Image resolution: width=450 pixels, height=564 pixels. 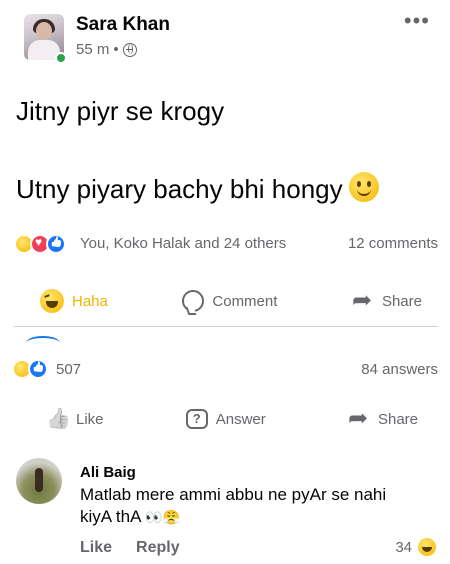 I want to click on answers-count: 84 answers, so click(x=399, y=369).